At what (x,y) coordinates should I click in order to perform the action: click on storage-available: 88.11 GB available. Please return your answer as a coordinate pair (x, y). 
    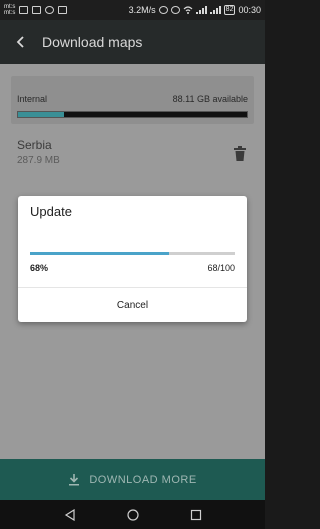
    Looking at the image, I should click on (210, 99).